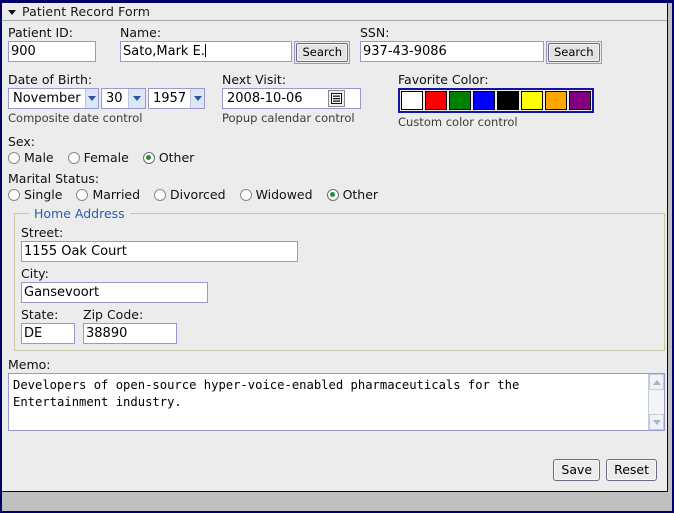 The image size is (674, 513). Describe the element at coordinates (436, 100) in the screenshot. I see `color-swatch-red` at that location.